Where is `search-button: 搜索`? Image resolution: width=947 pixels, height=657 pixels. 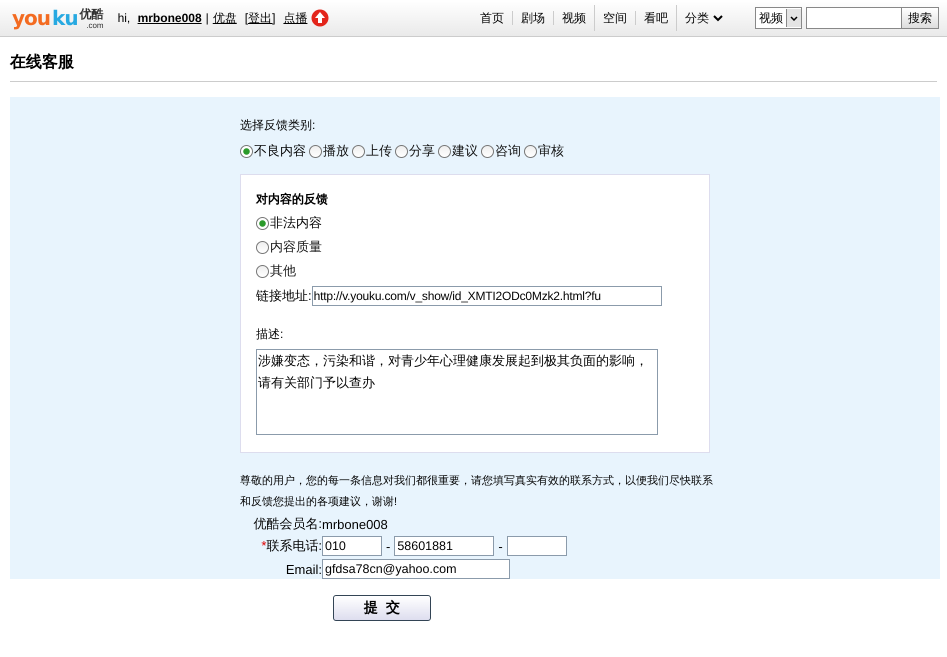
search-button: 搜索 is located at coordinates (919, 18).